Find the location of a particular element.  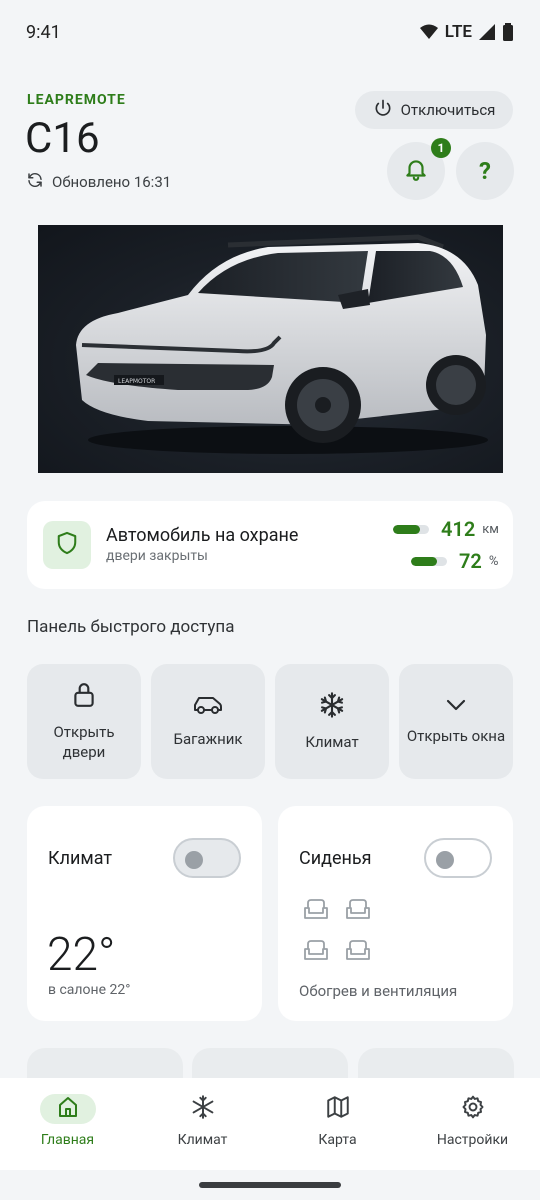

nav-settings: Настройки is located at coordinates (472, 1121).